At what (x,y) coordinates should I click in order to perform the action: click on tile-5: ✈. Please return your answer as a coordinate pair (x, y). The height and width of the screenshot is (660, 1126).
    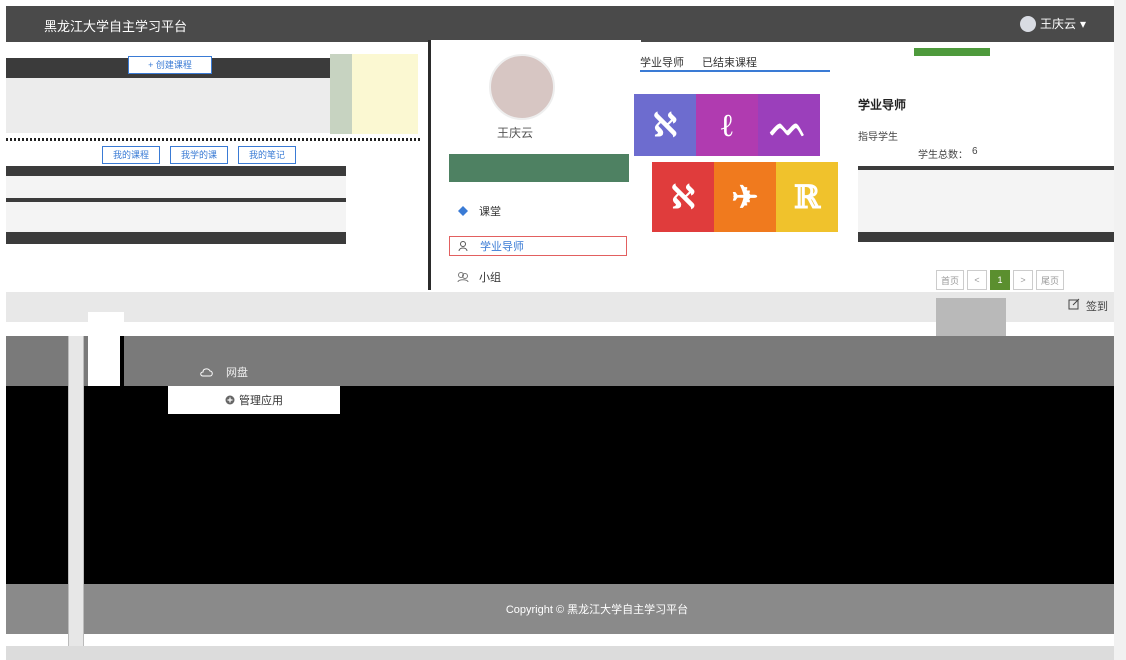
    Looking at the image, I should click on (745, 197).